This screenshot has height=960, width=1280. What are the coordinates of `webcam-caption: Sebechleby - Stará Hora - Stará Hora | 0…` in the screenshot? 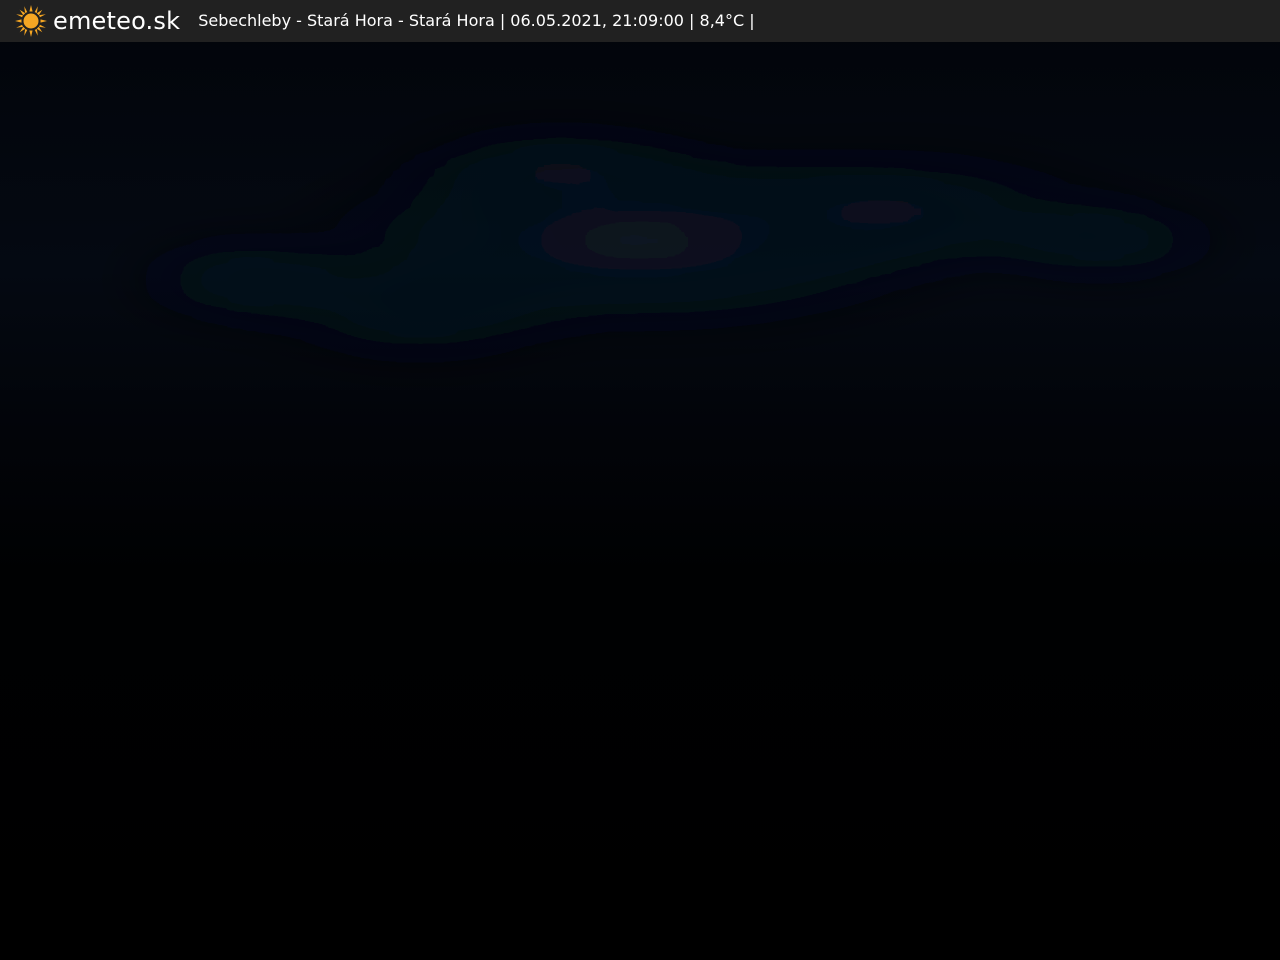 It's located at (476, 20).